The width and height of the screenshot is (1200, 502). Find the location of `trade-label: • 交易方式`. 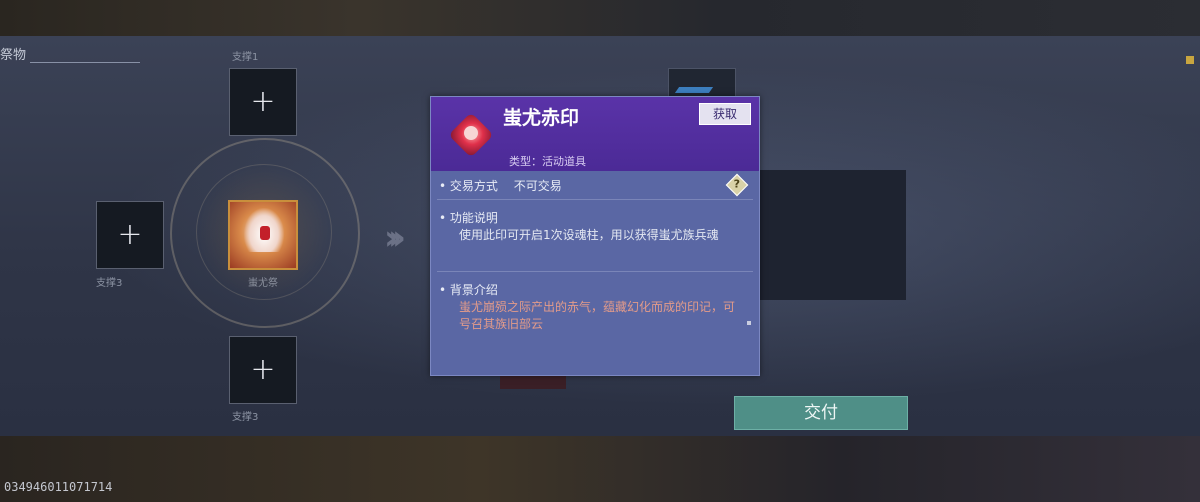

trade-label: • 交易方式 is located at coordinates (468, 186).